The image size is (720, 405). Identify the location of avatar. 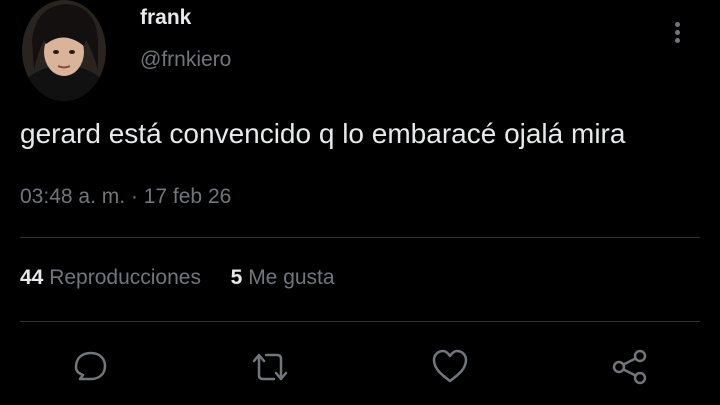
(64, 50).